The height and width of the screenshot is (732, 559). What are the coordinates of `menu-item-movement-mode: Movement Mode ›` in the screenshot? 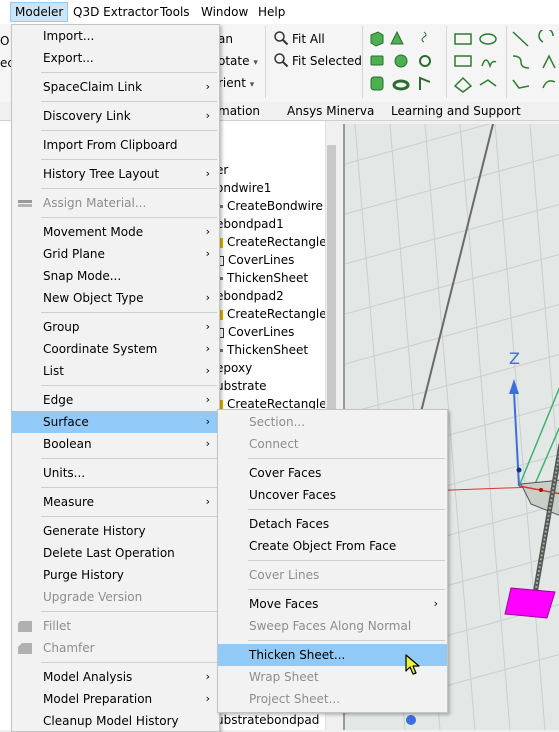 It's located at (115, 232).